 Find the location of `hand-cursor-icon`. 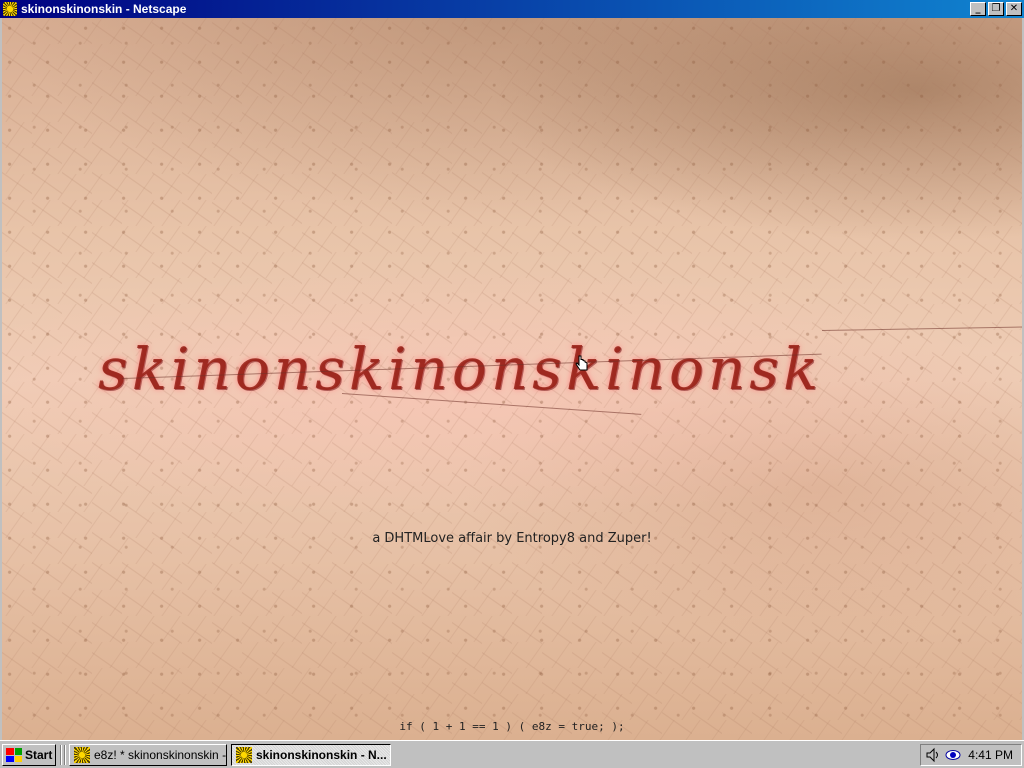

hand-cursor-icon is located at coordinates (581, 363).